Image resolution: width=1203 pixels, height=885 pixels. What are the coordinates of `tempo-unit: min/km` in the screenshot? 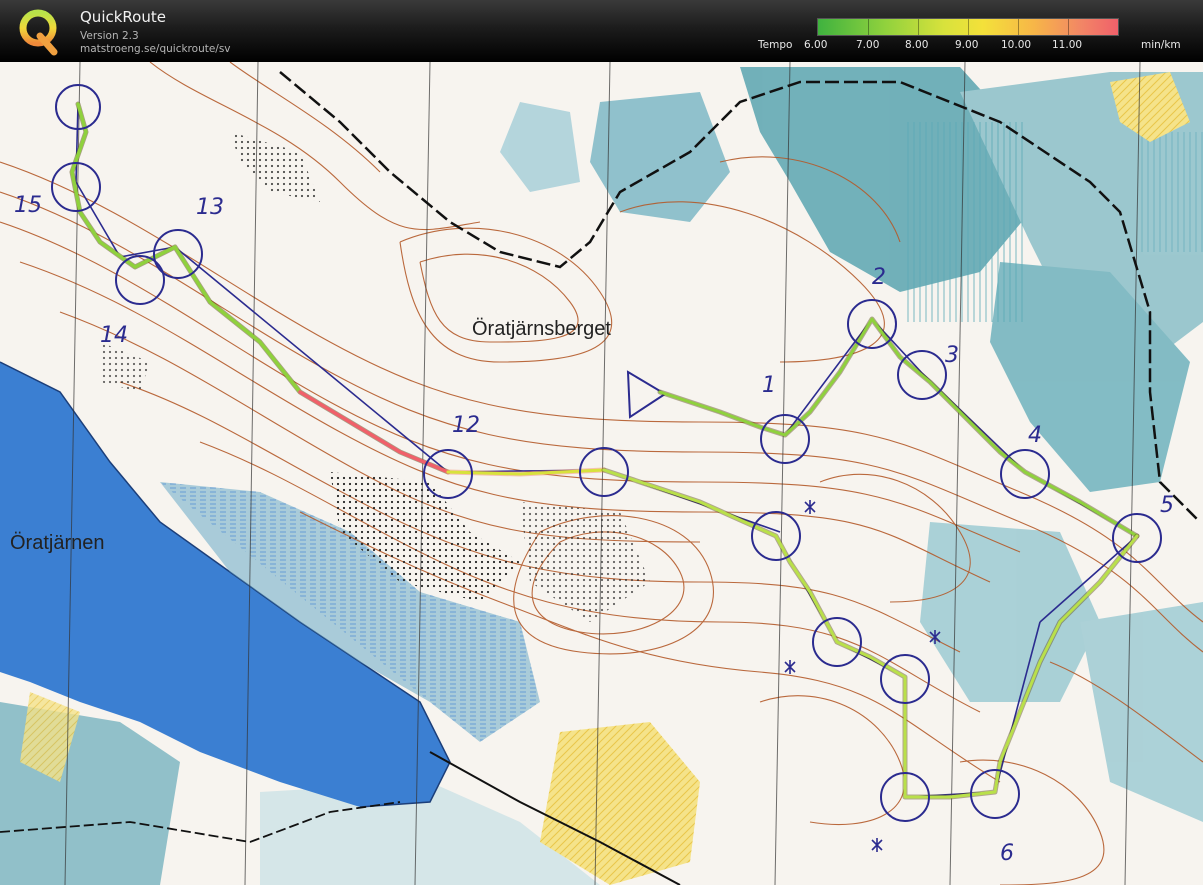 It's located at (1161, 45).